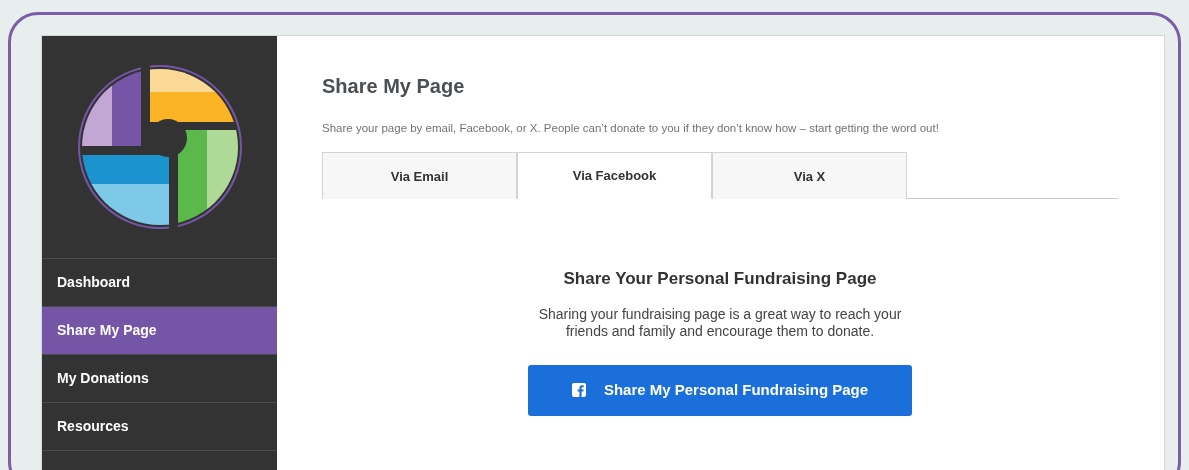 The image size is (1189, 470). Describe the element at coordinates (578, 390) in the screenshot. I see `facebook-icon` at that location.